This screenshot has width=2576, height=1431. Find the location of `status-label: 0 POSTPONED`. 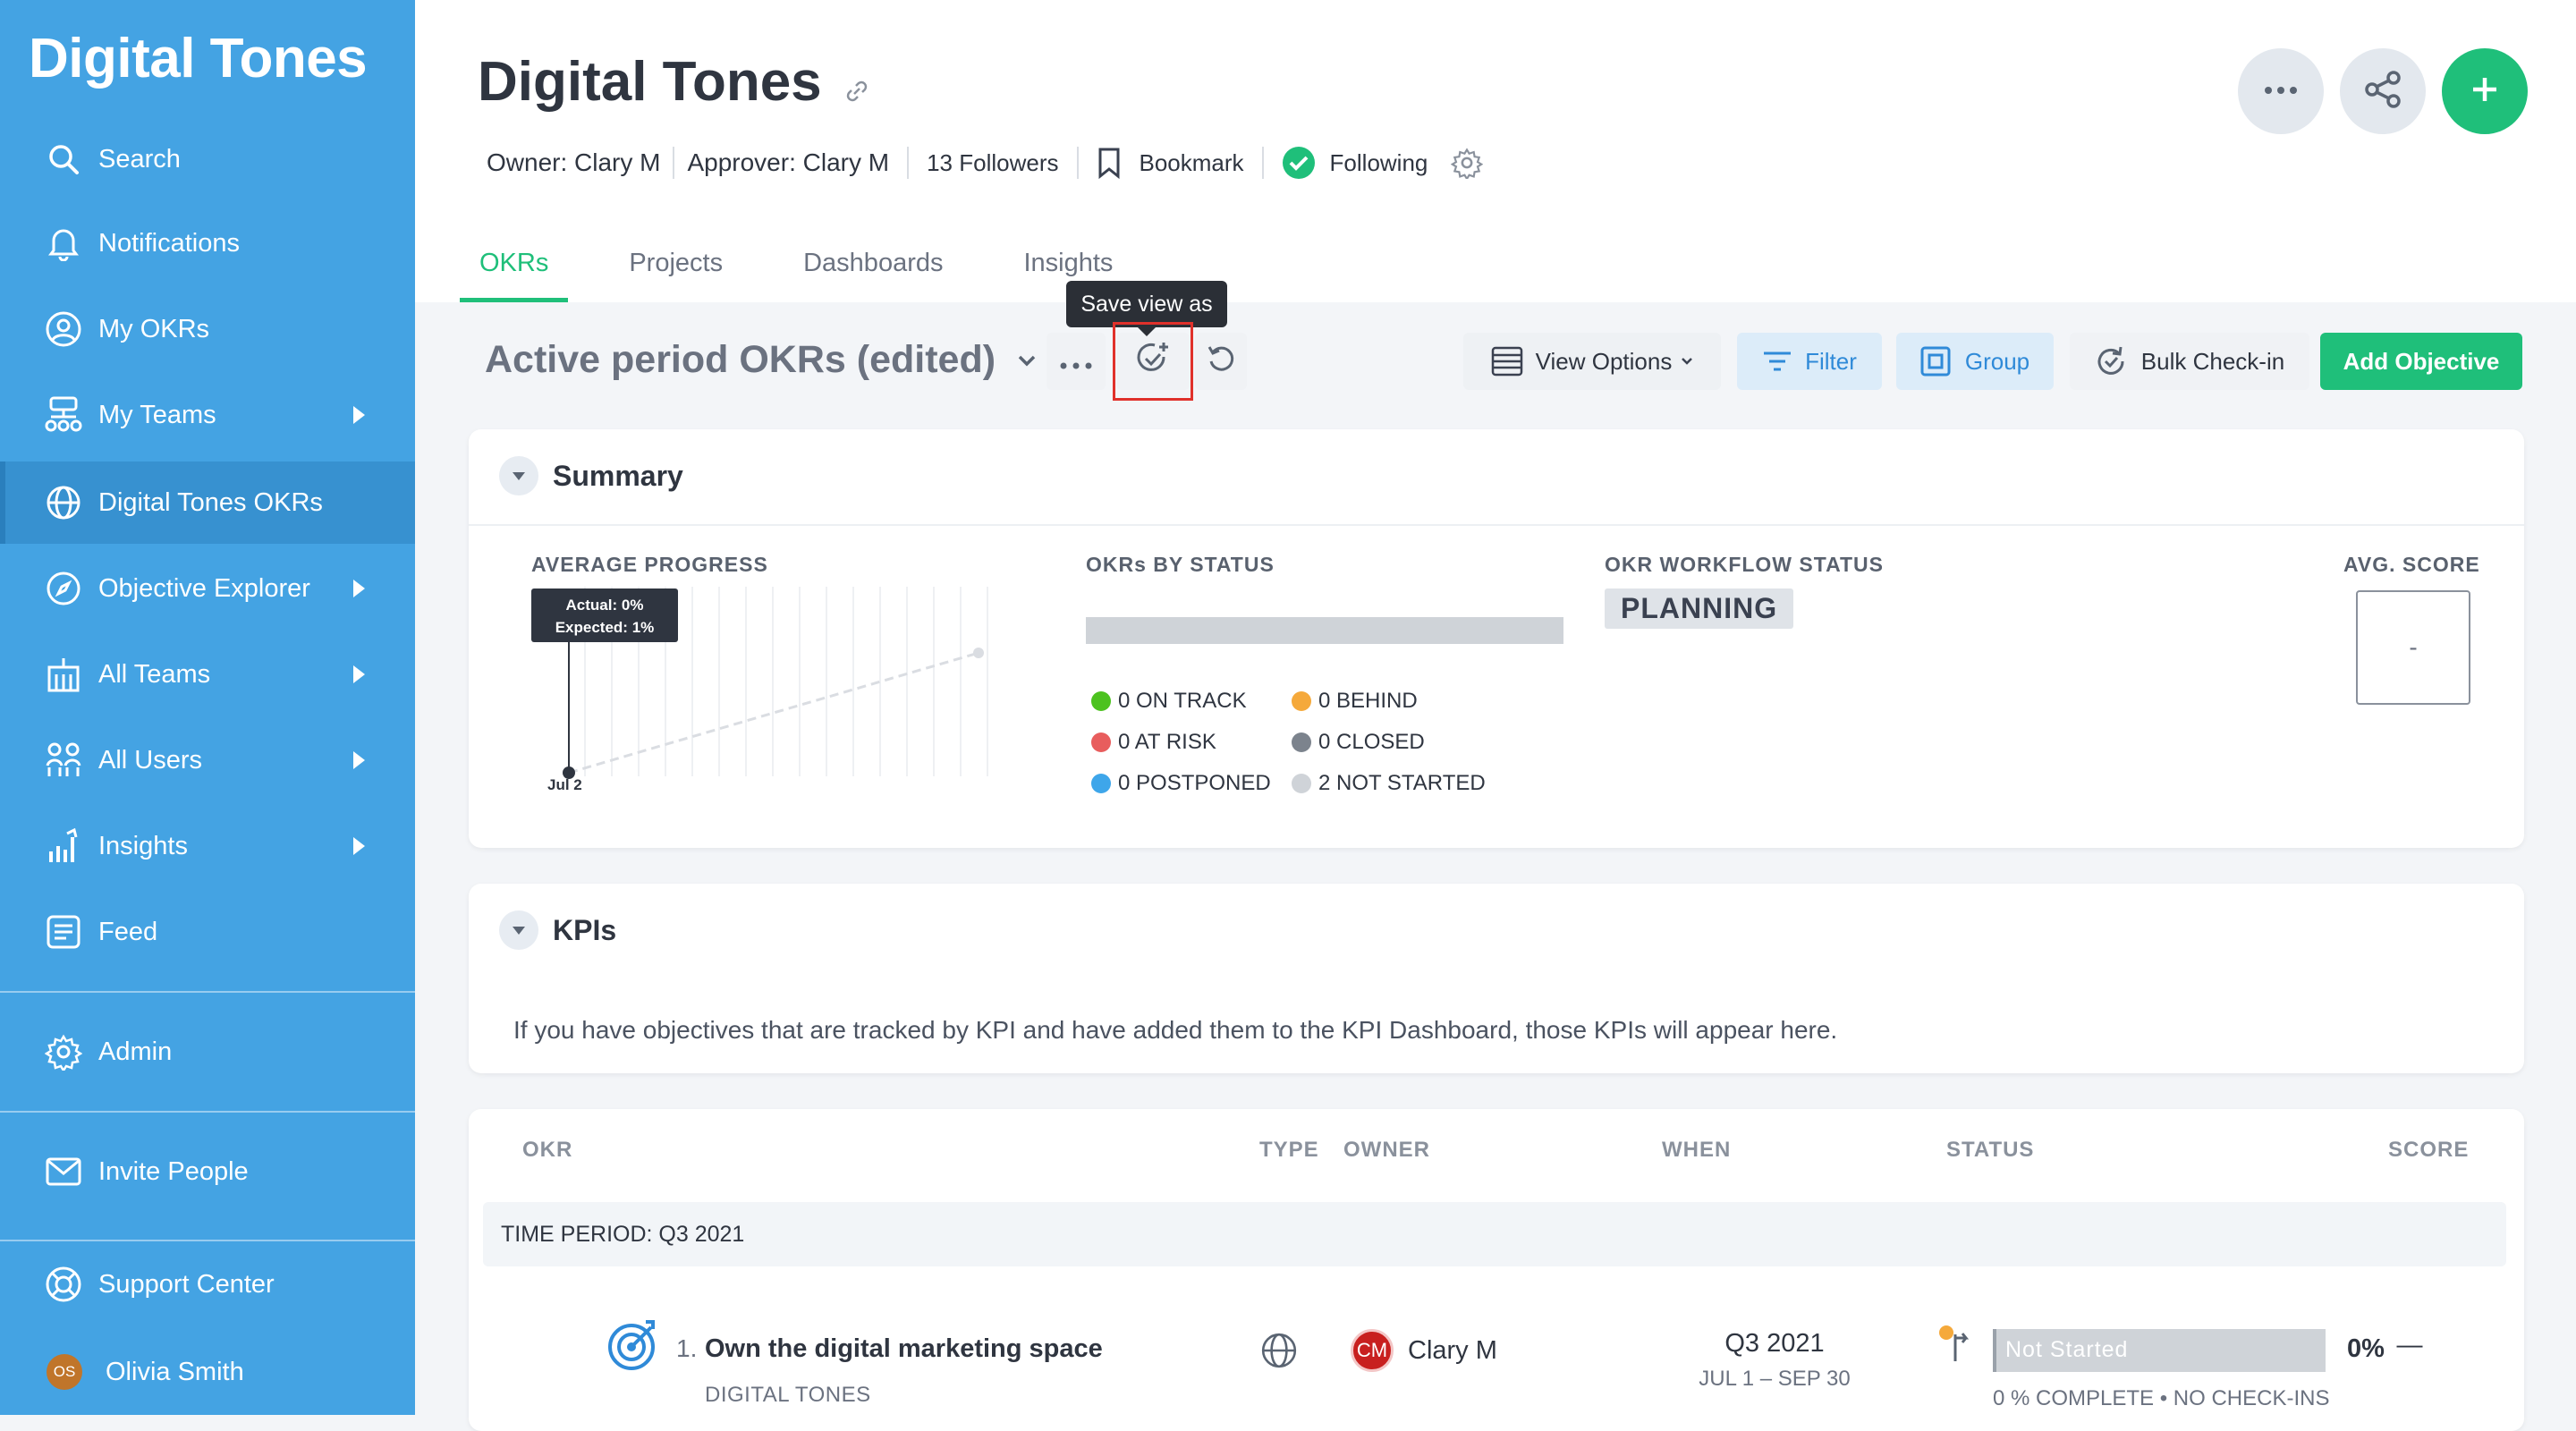

status-label: 0 POSTPONED is located at coordinates (1194, 783).